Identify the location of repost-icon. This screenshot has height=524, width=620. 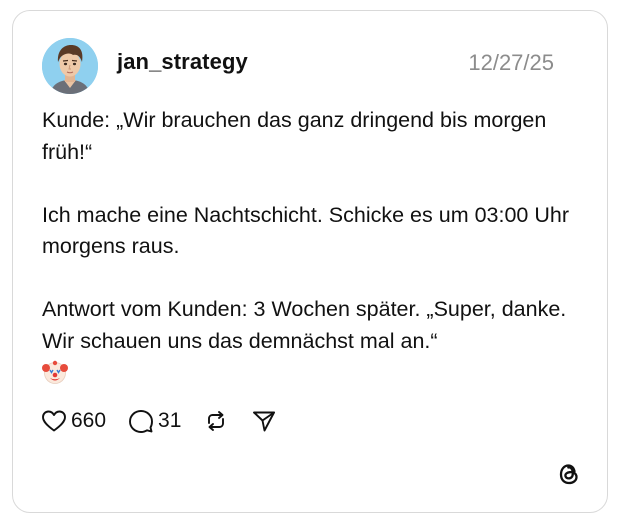
(216, 421).